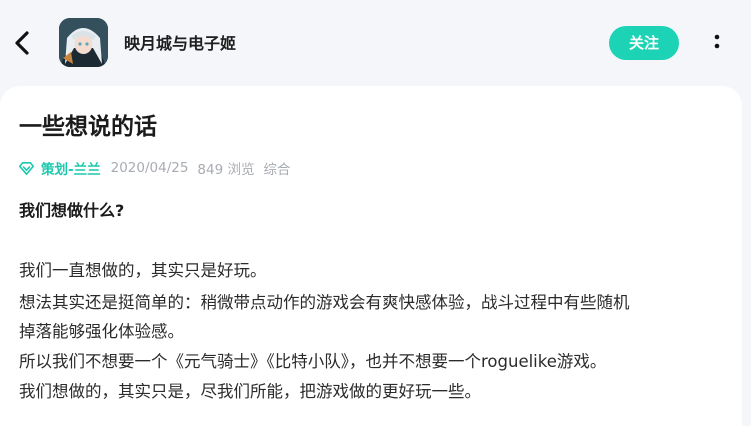 Image resolution: width=751 pixels, height=426 pixels. I want to click on more-options-icon, so click(717, 42).